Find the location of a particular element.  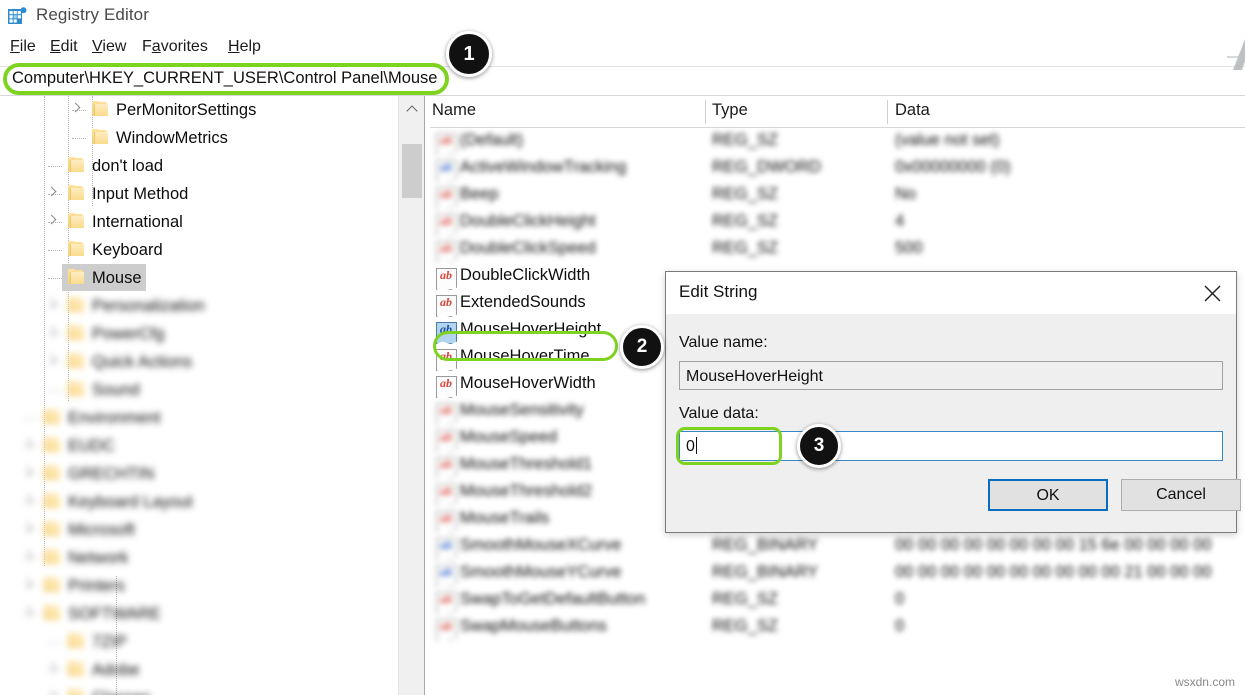

tree-item-keyboard: Keyboard is located at coordinates (199, 250).